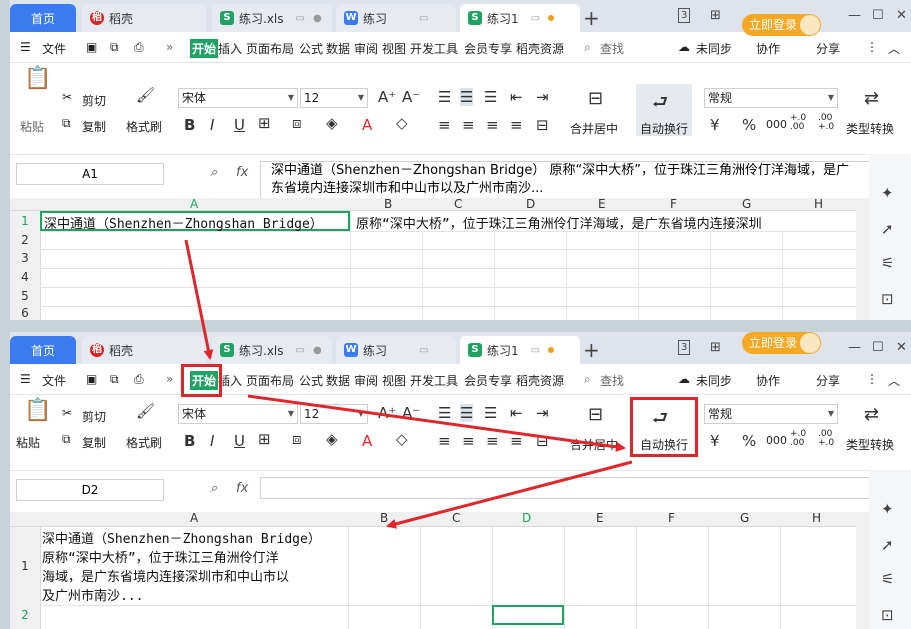  Describe the element at coordinates (436, 423) in the screenshot. I see `arrow-to-wrap` at that location.